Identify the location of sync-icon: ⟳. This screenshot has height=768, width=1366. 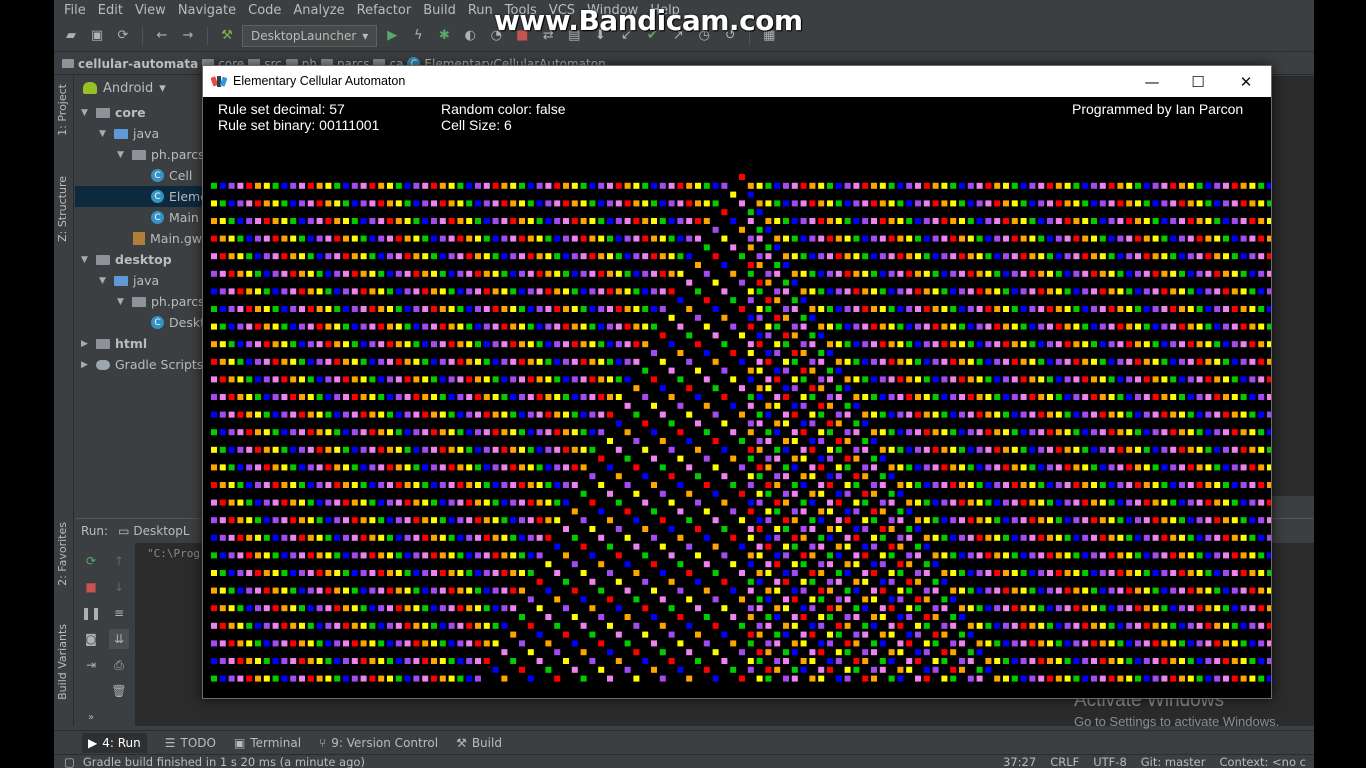
(123, 36).